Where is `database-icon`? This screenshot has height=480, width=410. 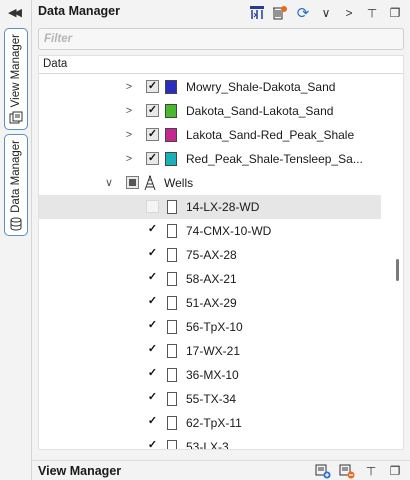 database-icon is located at coordinates (16, 224).